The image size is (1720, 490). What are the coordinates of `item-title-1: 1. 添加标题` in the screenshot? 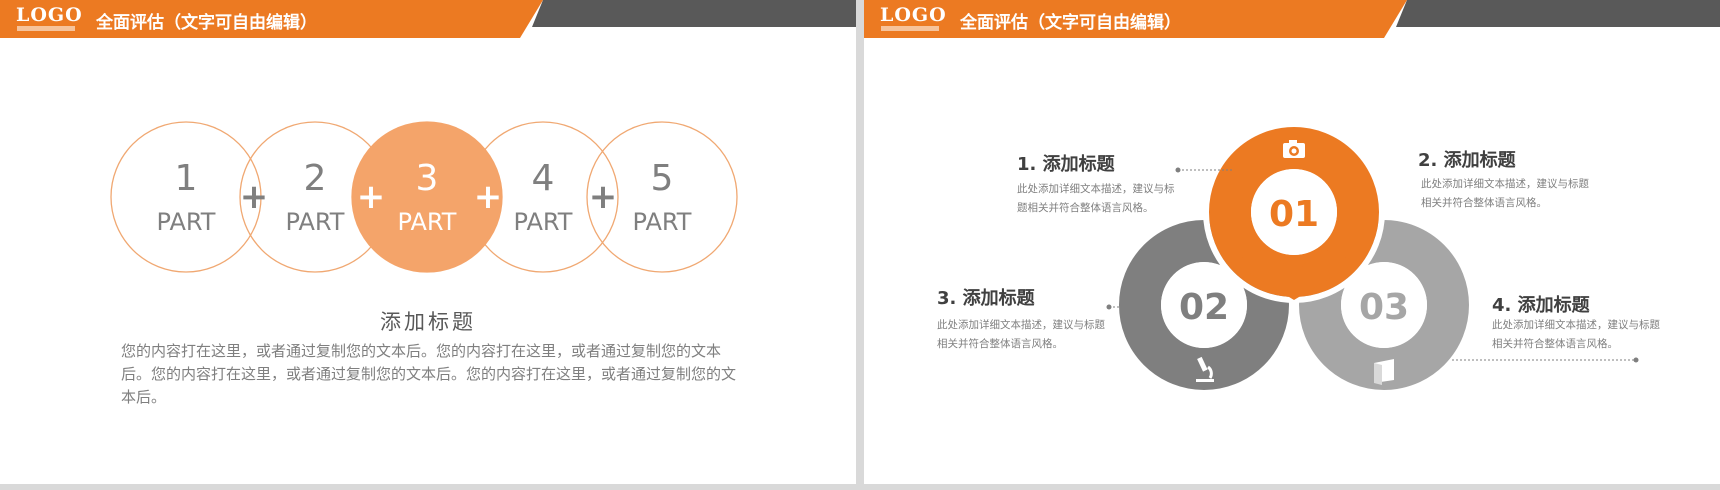 It's located at (1066, 164).